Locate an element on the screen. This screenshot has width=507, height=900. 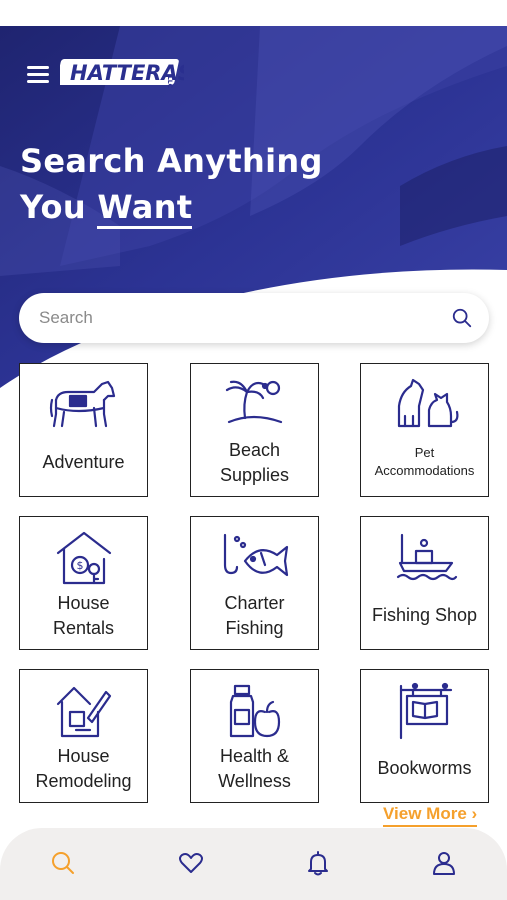
search-icon is located at coordinates (462, 318).